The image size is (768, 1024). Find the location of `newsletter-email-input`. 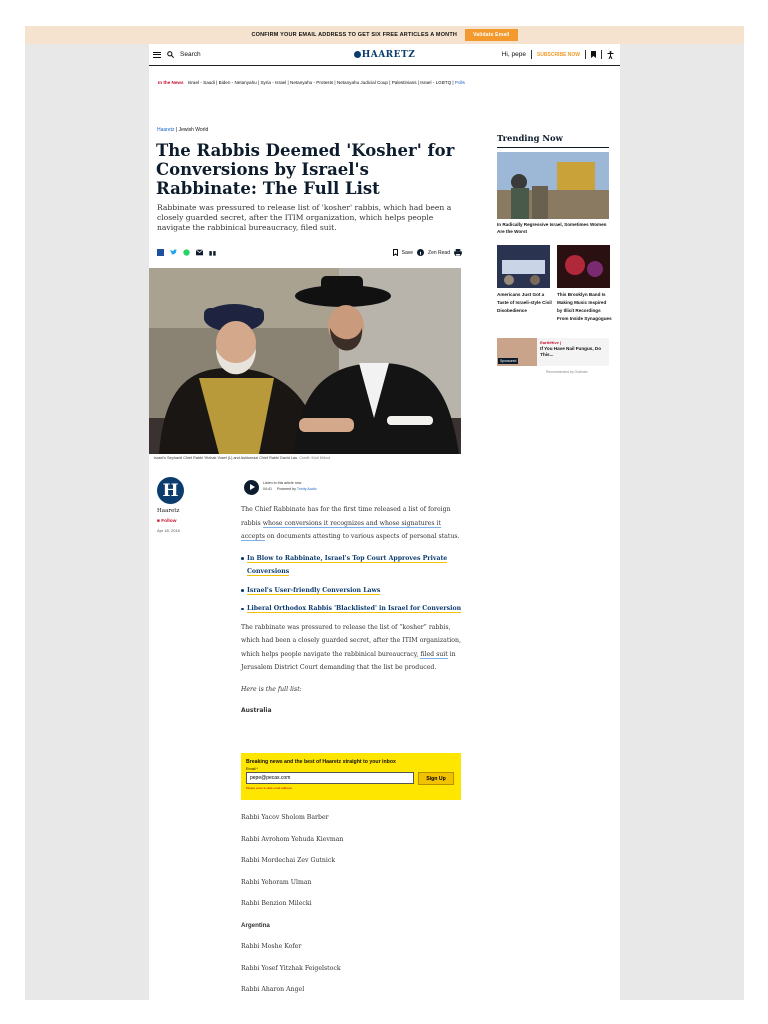

newsletter-email-input is located at coordinates (330, 778).